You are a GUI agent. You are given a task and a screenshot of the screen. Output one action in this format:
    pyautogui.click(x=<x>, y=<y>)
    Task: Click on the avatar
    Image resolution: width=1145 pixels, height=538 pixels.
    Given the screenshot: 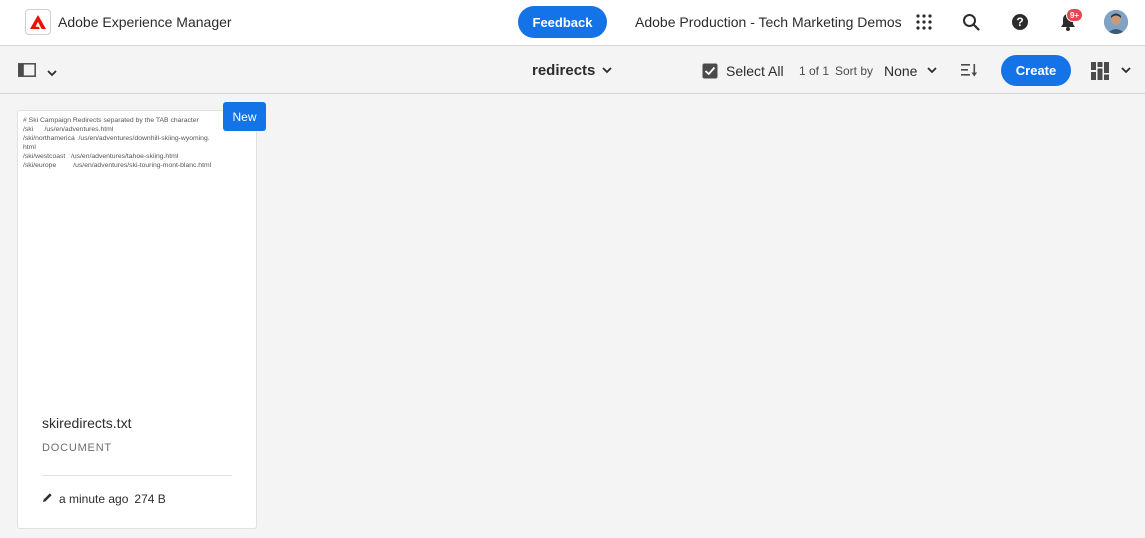 What is the action you would take?
    pyautogui.click(x=1116, y=22)
    